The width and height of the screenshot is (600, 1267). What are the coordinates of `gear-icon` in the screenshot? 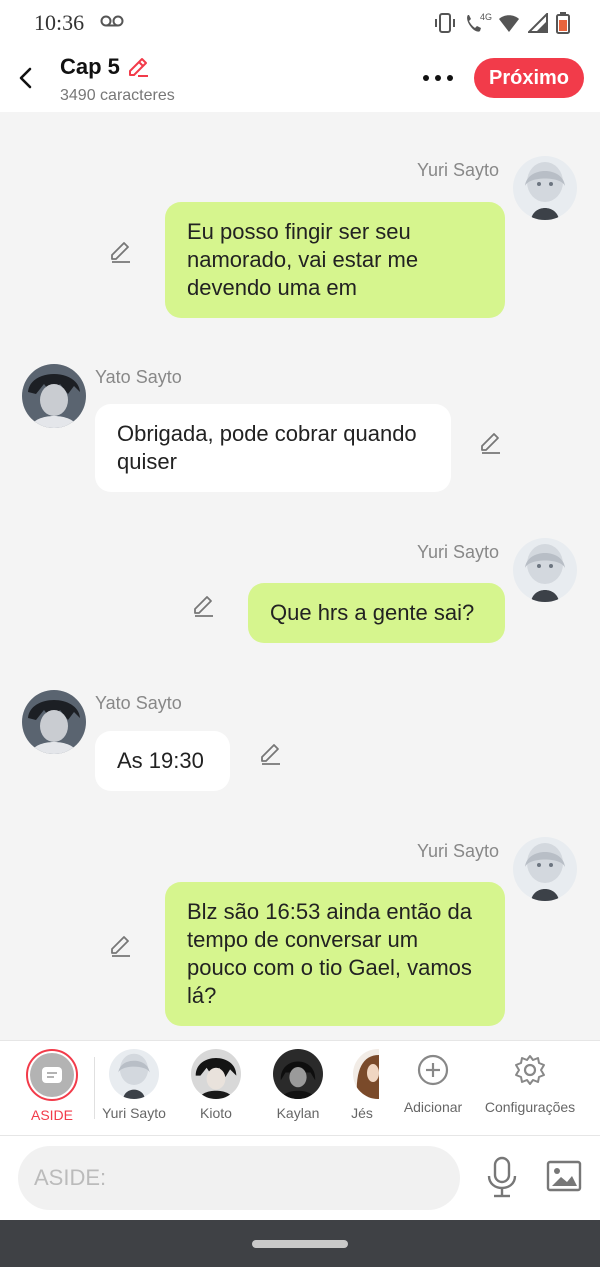 It's located at (530, 1070).